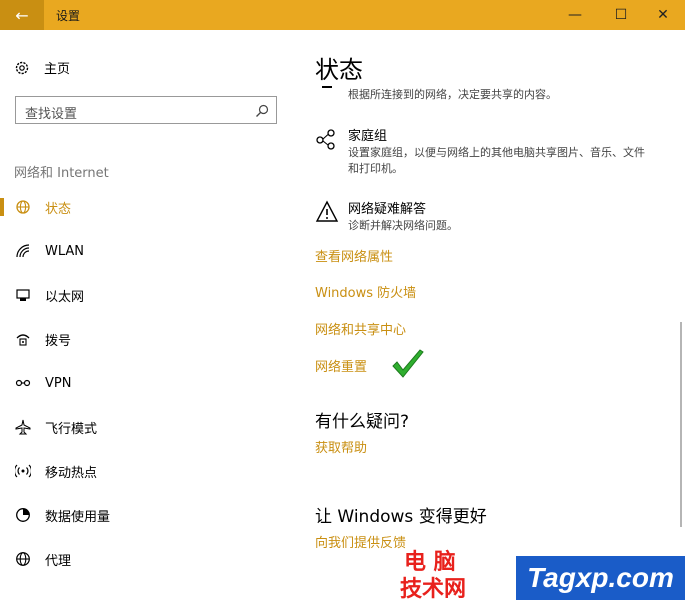 The width and height of the screenshot is (685, 607). Describe the element at coordinates (150, 251) in the screenshot. I see `sidebar-item-wlan: WLAN` at that location.